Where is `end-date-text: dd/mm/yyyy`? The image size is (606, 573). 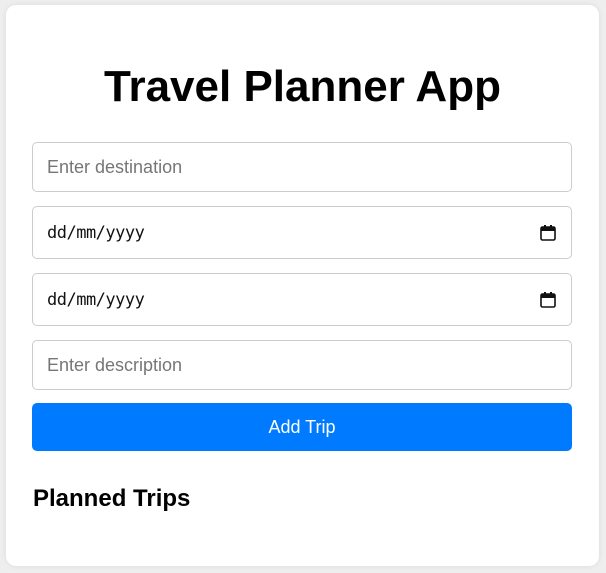
end-date-text: dd/mm/yyyy is located at coordinates (96, 299).